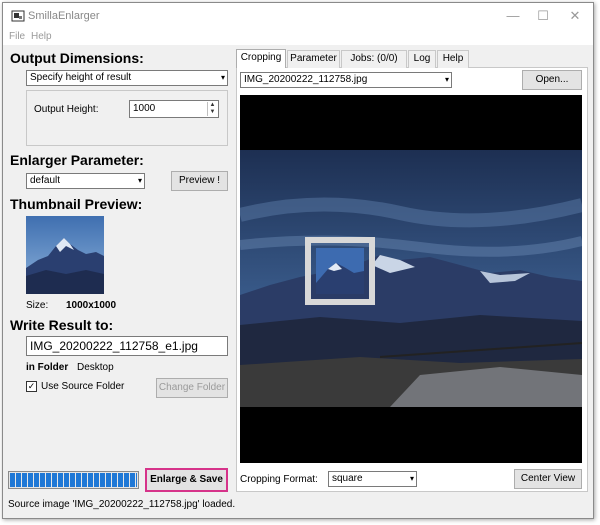 The height and width of the screenshot is (525, 600). Describe the element at coordinates (17, 36) in the screenshot. I see `menu-file: File` at that location.